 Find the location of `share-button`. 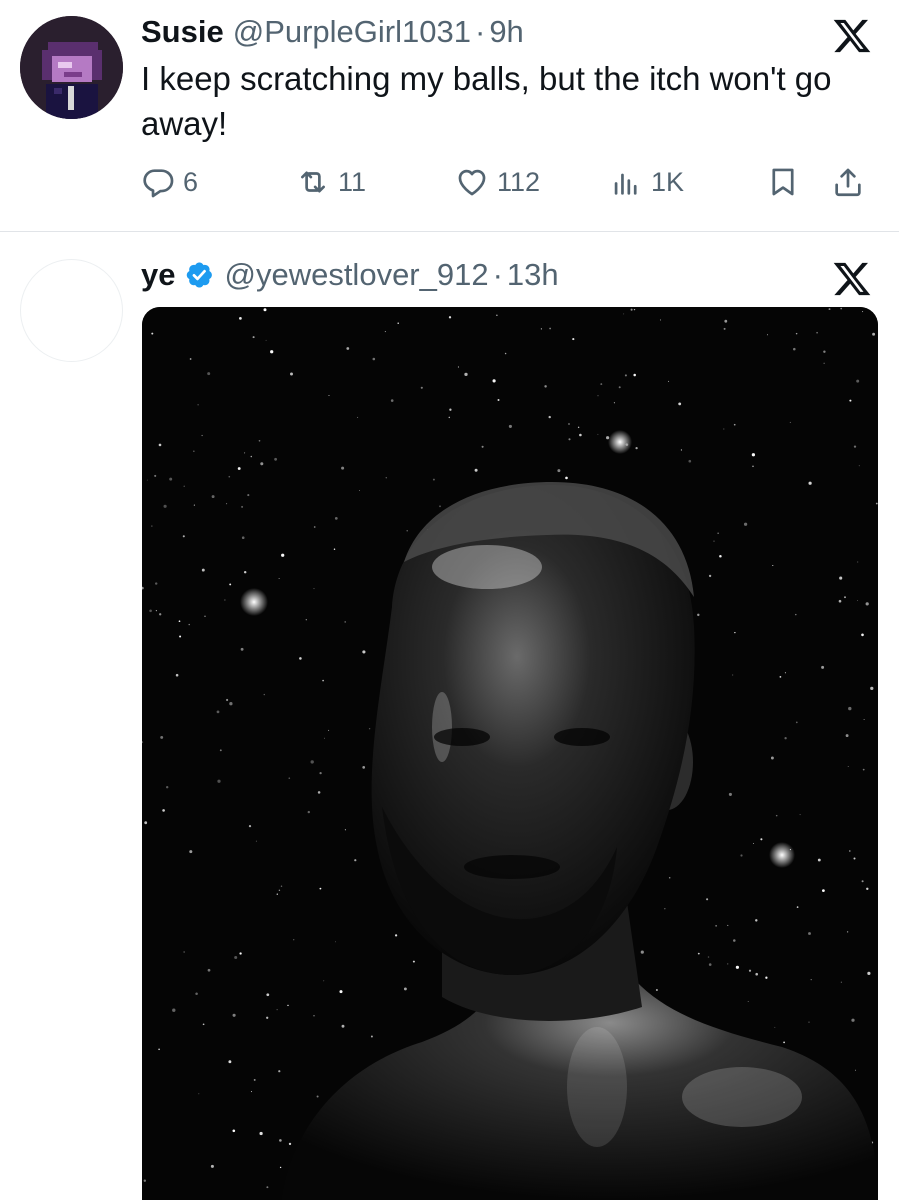

share-button is located at coordinates (848, 182).